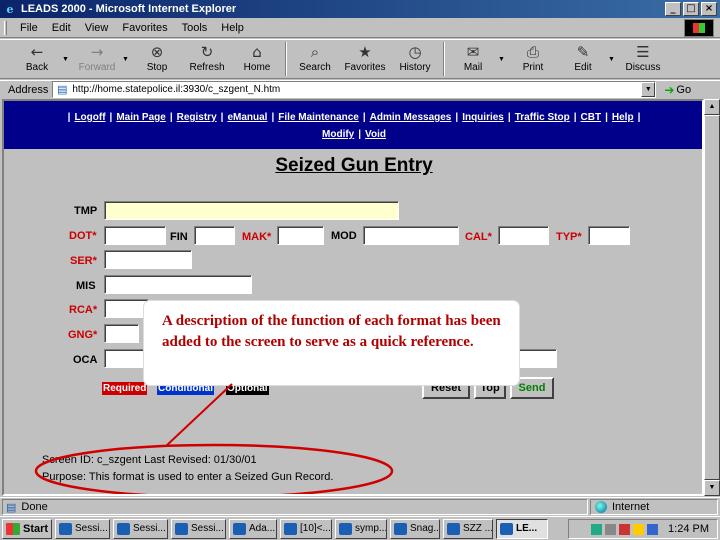 The width and height of the screenshot is (720, 540). I want to click on menu-favorites: Favorites, so click(144, 28).